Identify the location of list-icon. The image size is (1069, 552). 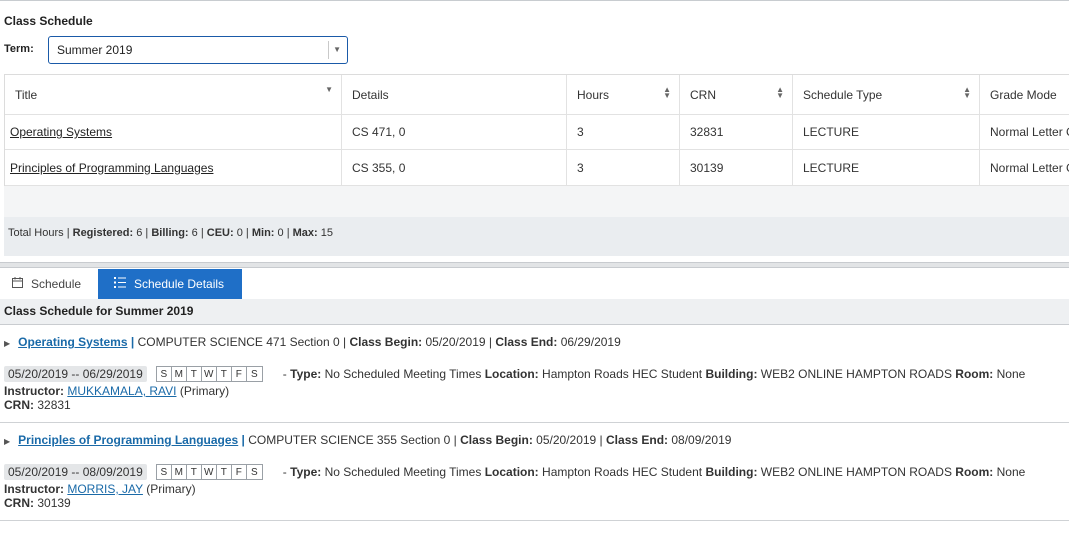
(120, 284).